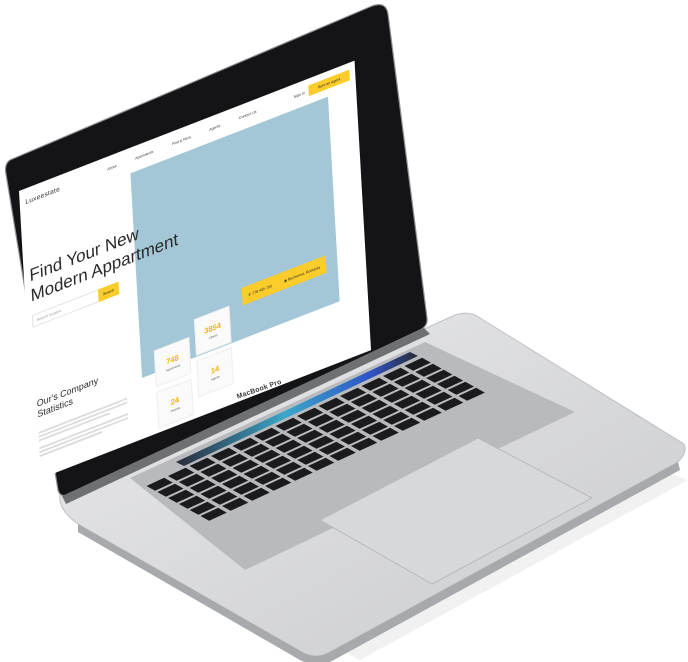  What do you see at coordinates (214, 128) in the screenshot?
I see `nav-item-agents: Agents` at bounding box center [214, 128].